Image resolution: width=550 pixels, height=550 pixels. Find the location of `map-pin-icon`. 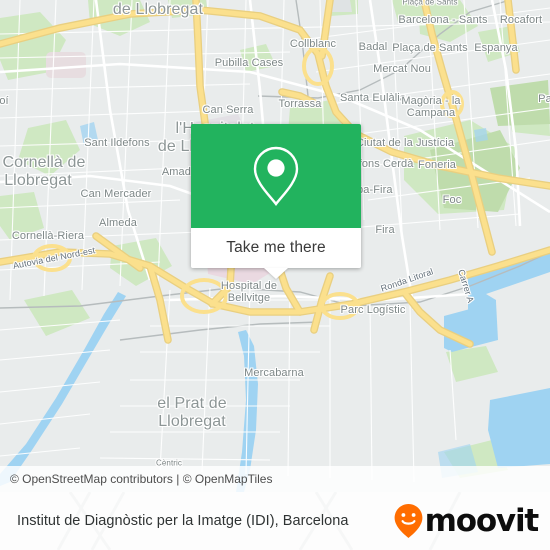

map-pin-icon is located at coordinates (276, 176).